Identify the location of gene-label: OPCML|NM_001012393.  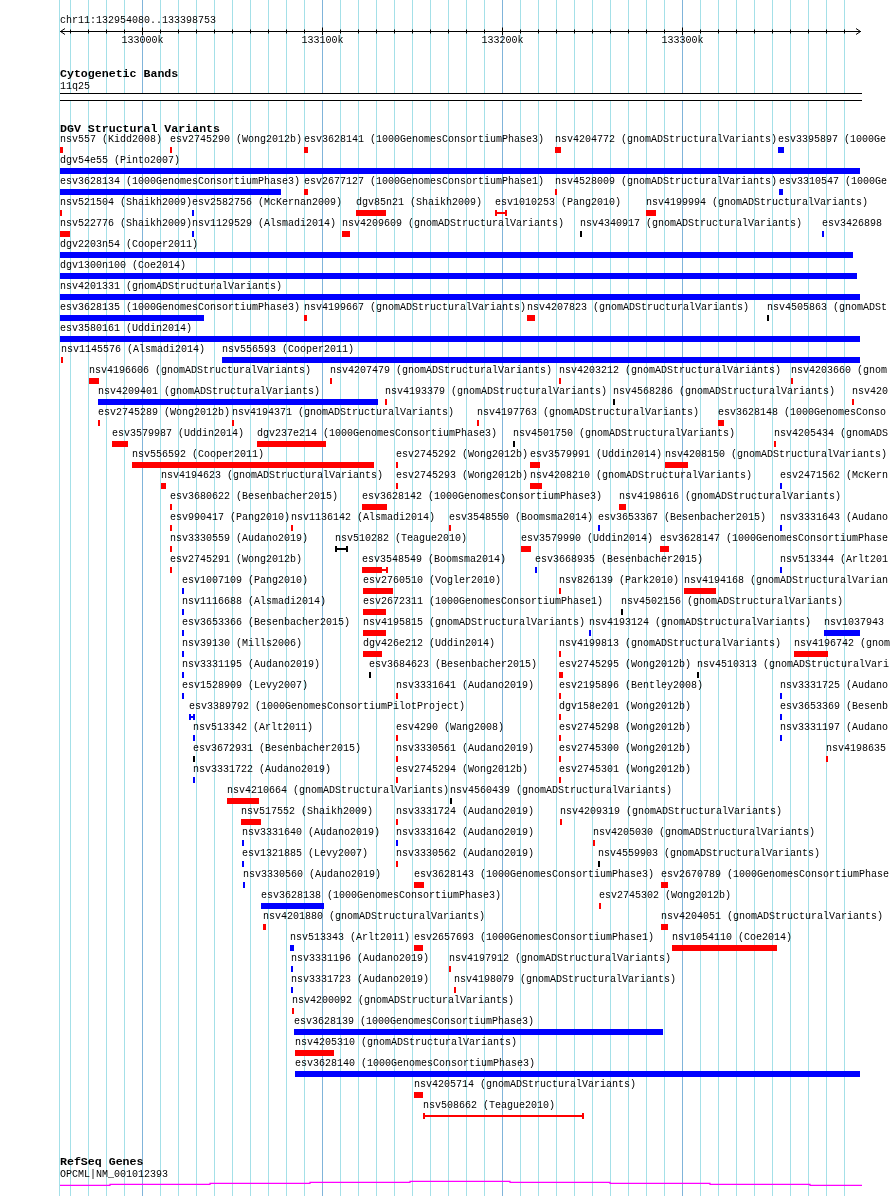
(114, 1175).